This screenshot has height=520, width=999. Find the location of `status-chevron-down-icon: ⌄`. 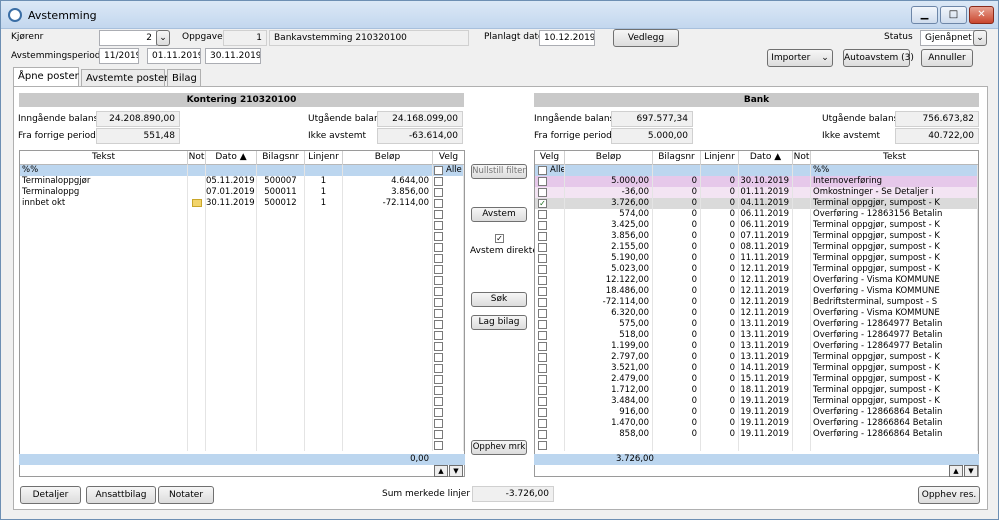

status-chevron-down-icon: ⌄ is located at coordinates (980, 38).